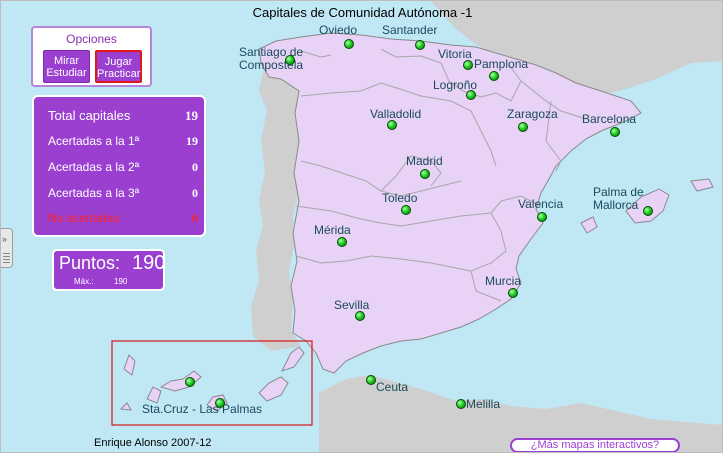  Describe the element at coordinates (406, 210) in the screenshot. I see `dot-toledo` at that location.